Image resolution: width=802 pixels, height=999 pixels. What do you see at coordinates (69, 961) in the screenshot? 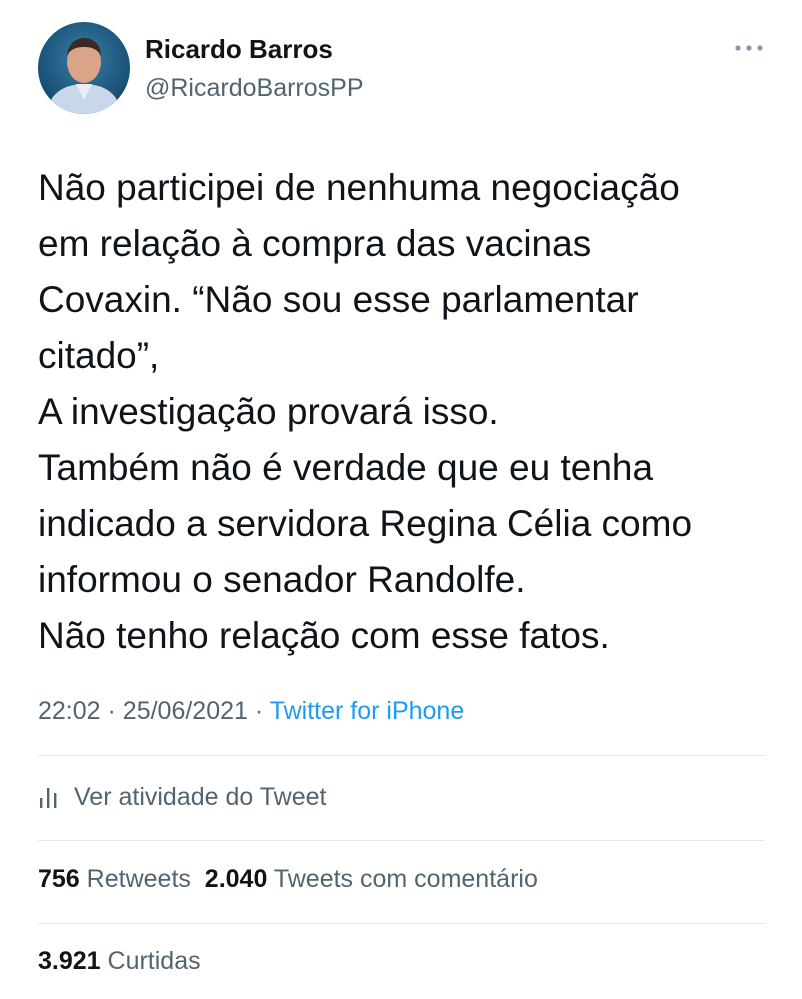
I see `likes-count: 3.921` at bounding box center [69, 961].